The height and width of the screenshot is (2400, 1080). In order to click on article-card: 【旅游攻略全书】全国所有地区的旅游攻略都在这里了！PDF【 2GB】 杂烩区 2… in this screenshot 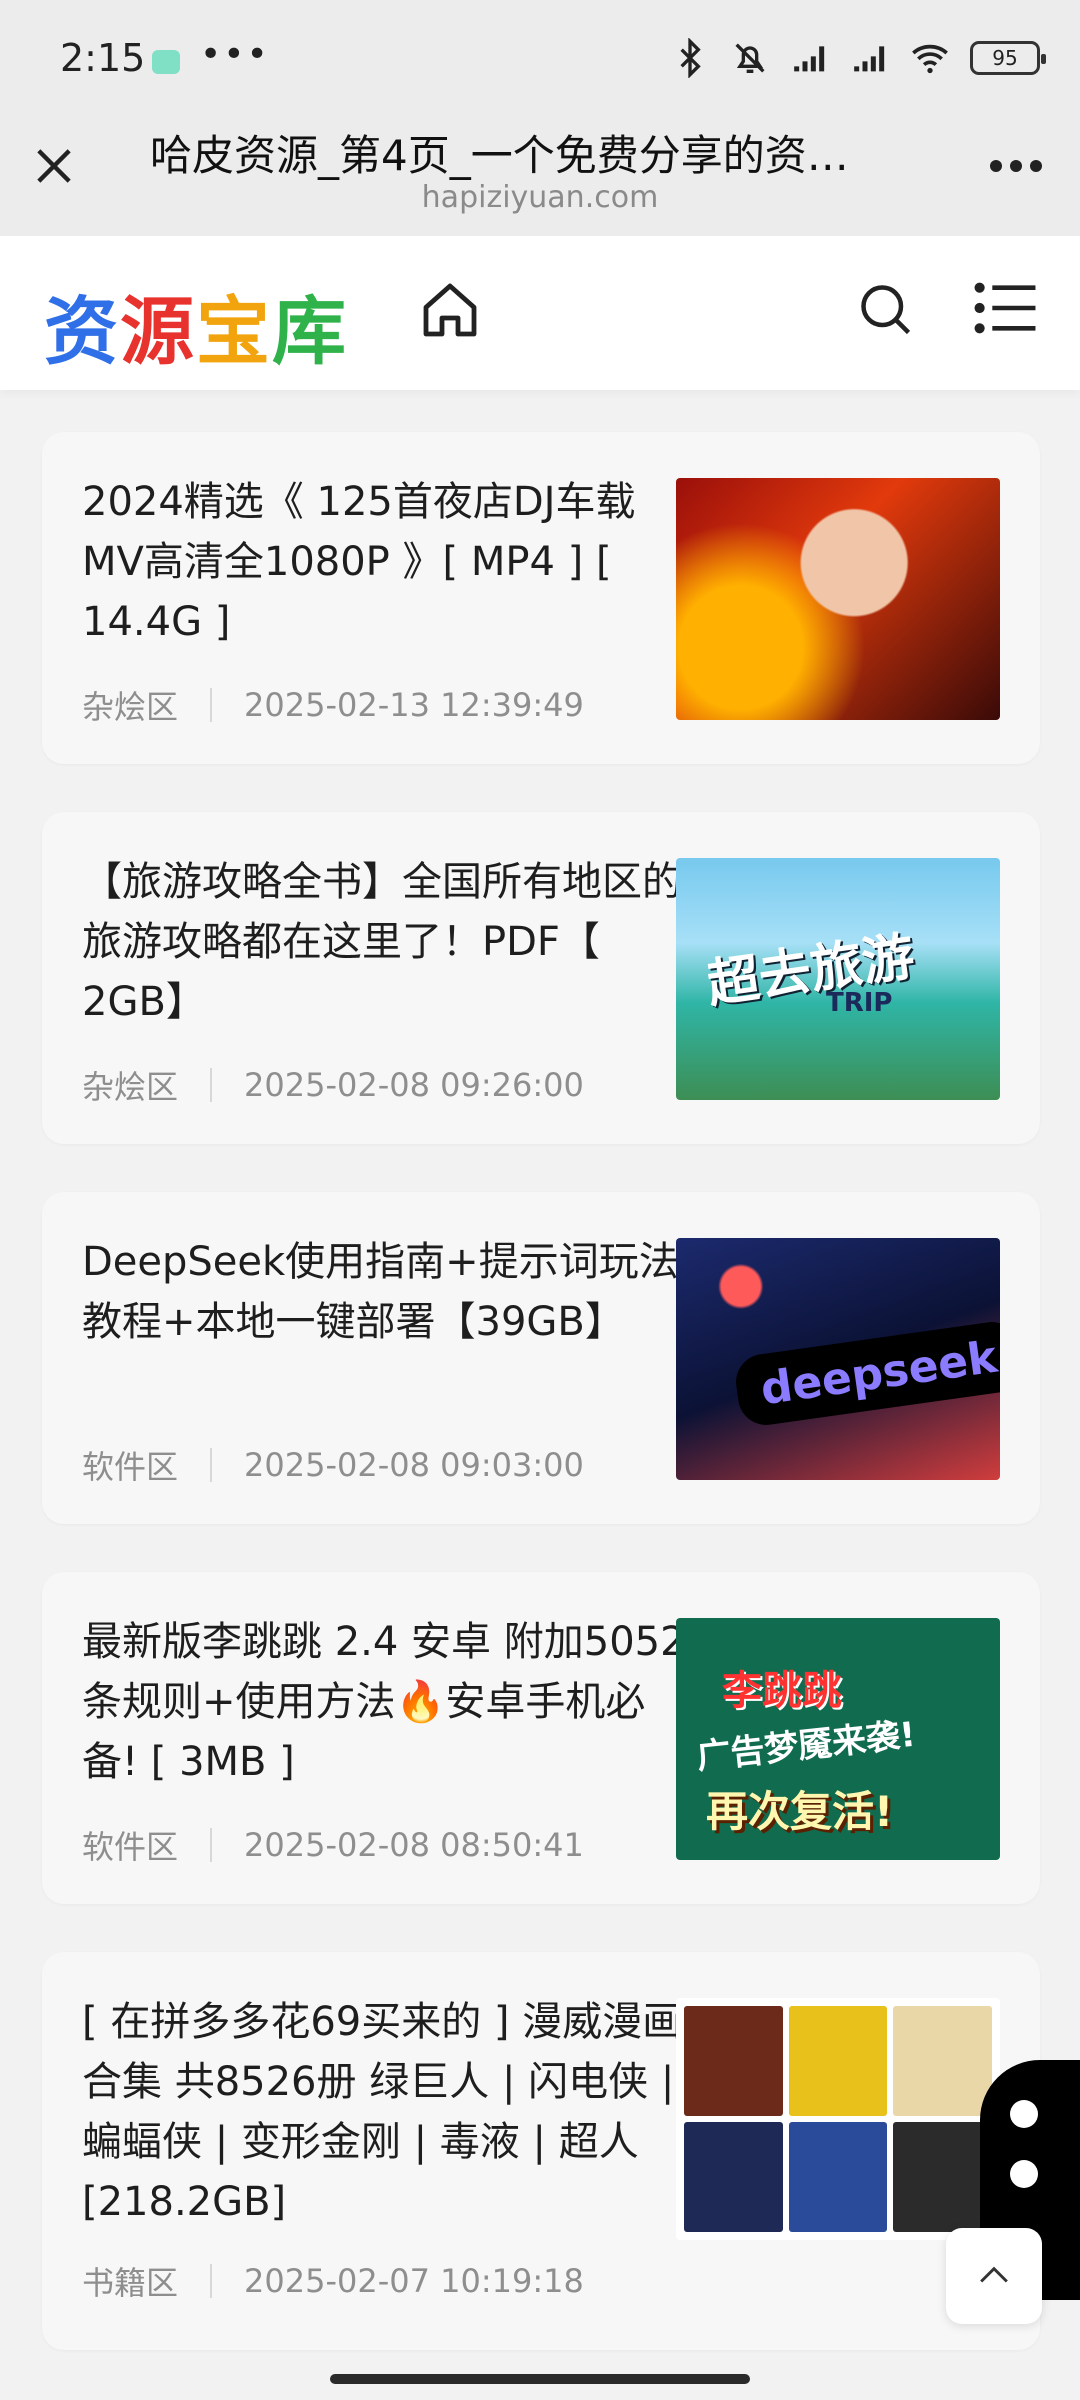, I will do `click(541, 978)`.